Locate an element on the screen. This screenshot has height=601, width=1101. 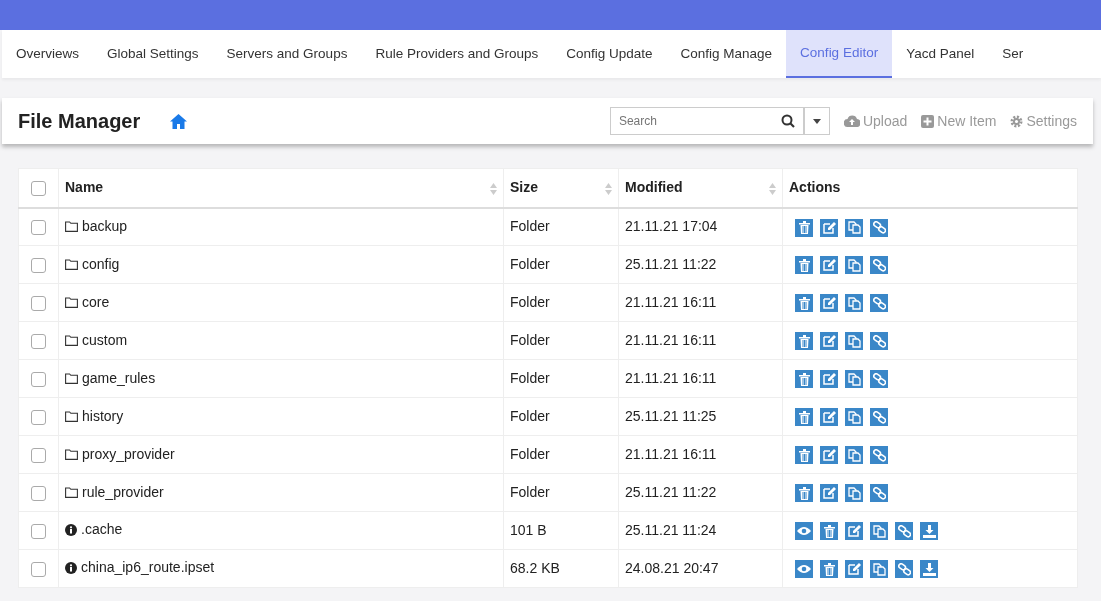
file-name: .cache is located at coordinates (102, 530).